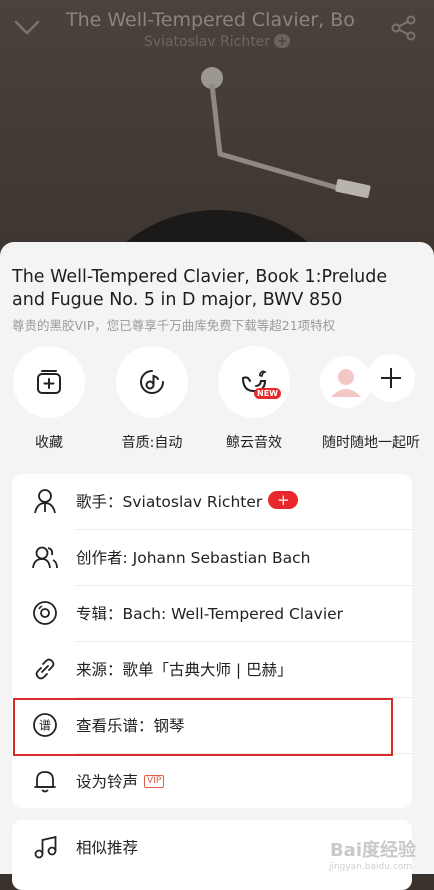 The height and width of the screenshot is (890, 434). I want to click on score-icon: 谱, so click(45, 725).